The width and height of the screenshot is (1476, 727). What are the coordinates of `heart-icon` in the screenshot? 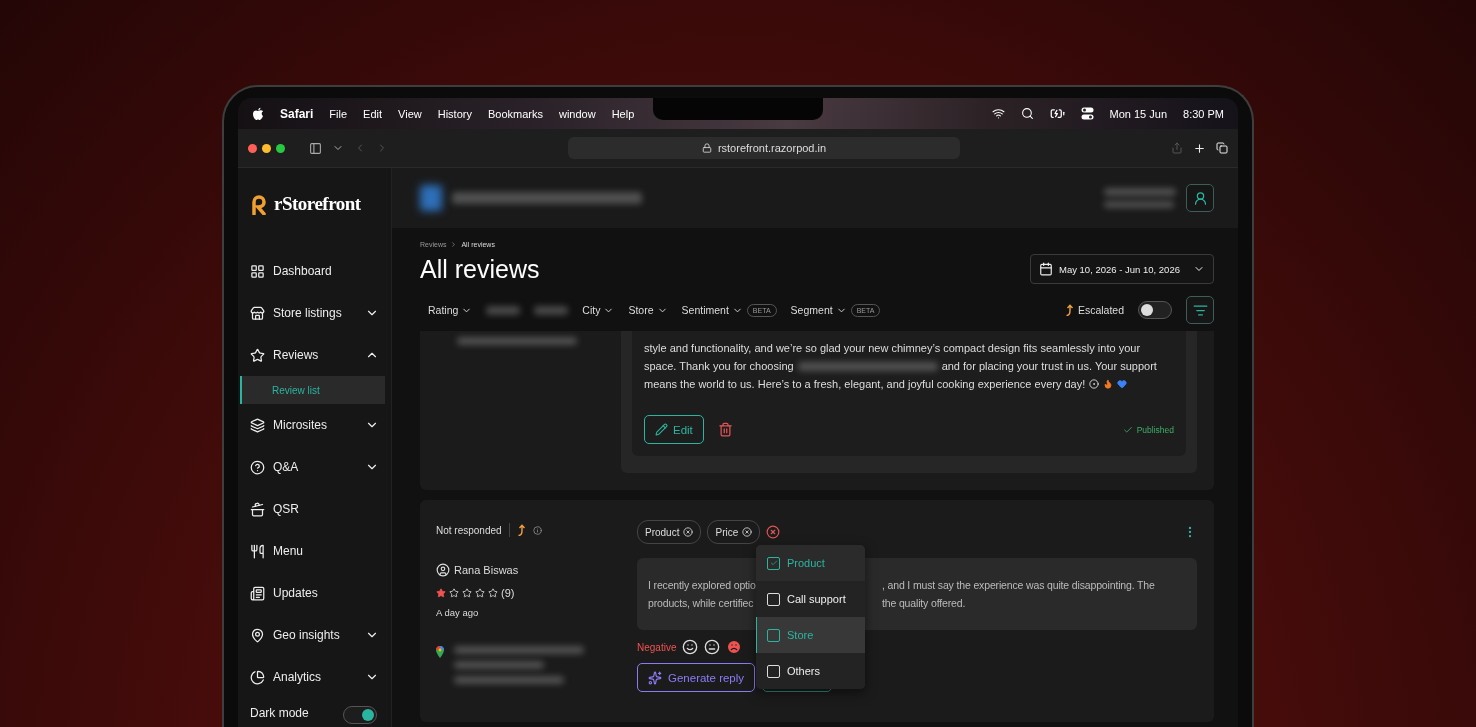 It's located at (1122, 384).